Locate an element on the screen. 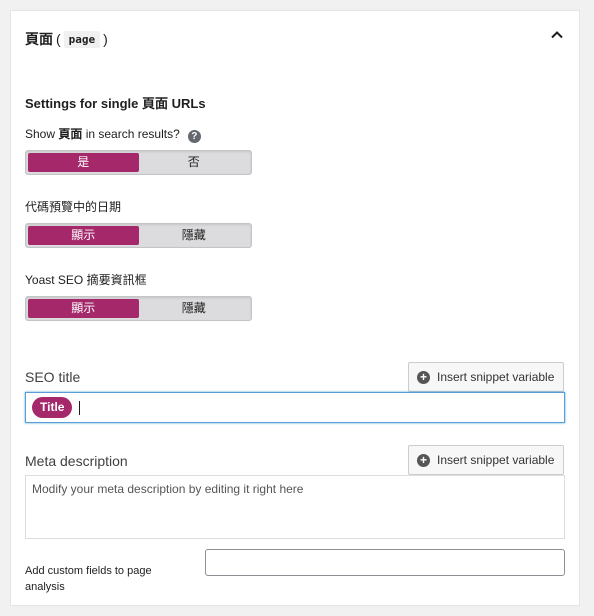  search-results-option-yes: 是 is located at coordinates (83, 162).